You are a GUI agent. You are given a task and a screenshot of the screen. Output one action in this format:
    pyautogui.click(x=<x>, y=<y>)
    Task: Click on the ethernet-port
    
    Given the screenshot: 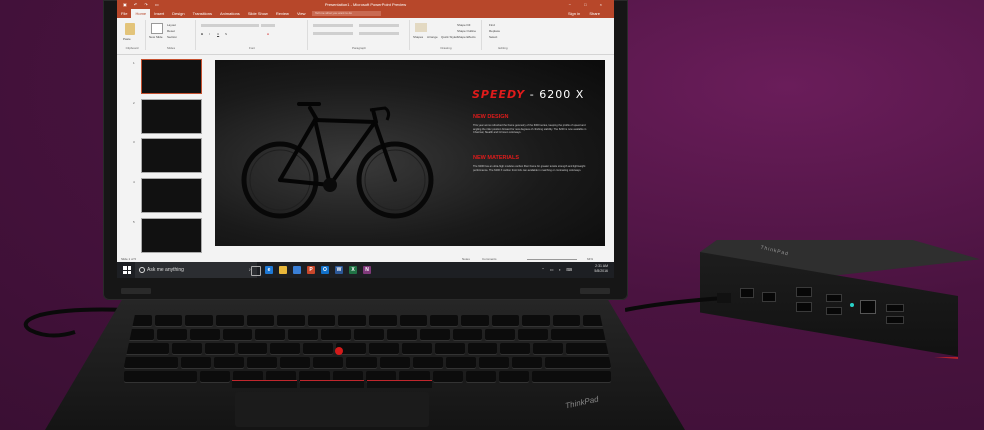 What is the action you would take?
    pyautogui.click(x=868, y=307)
    